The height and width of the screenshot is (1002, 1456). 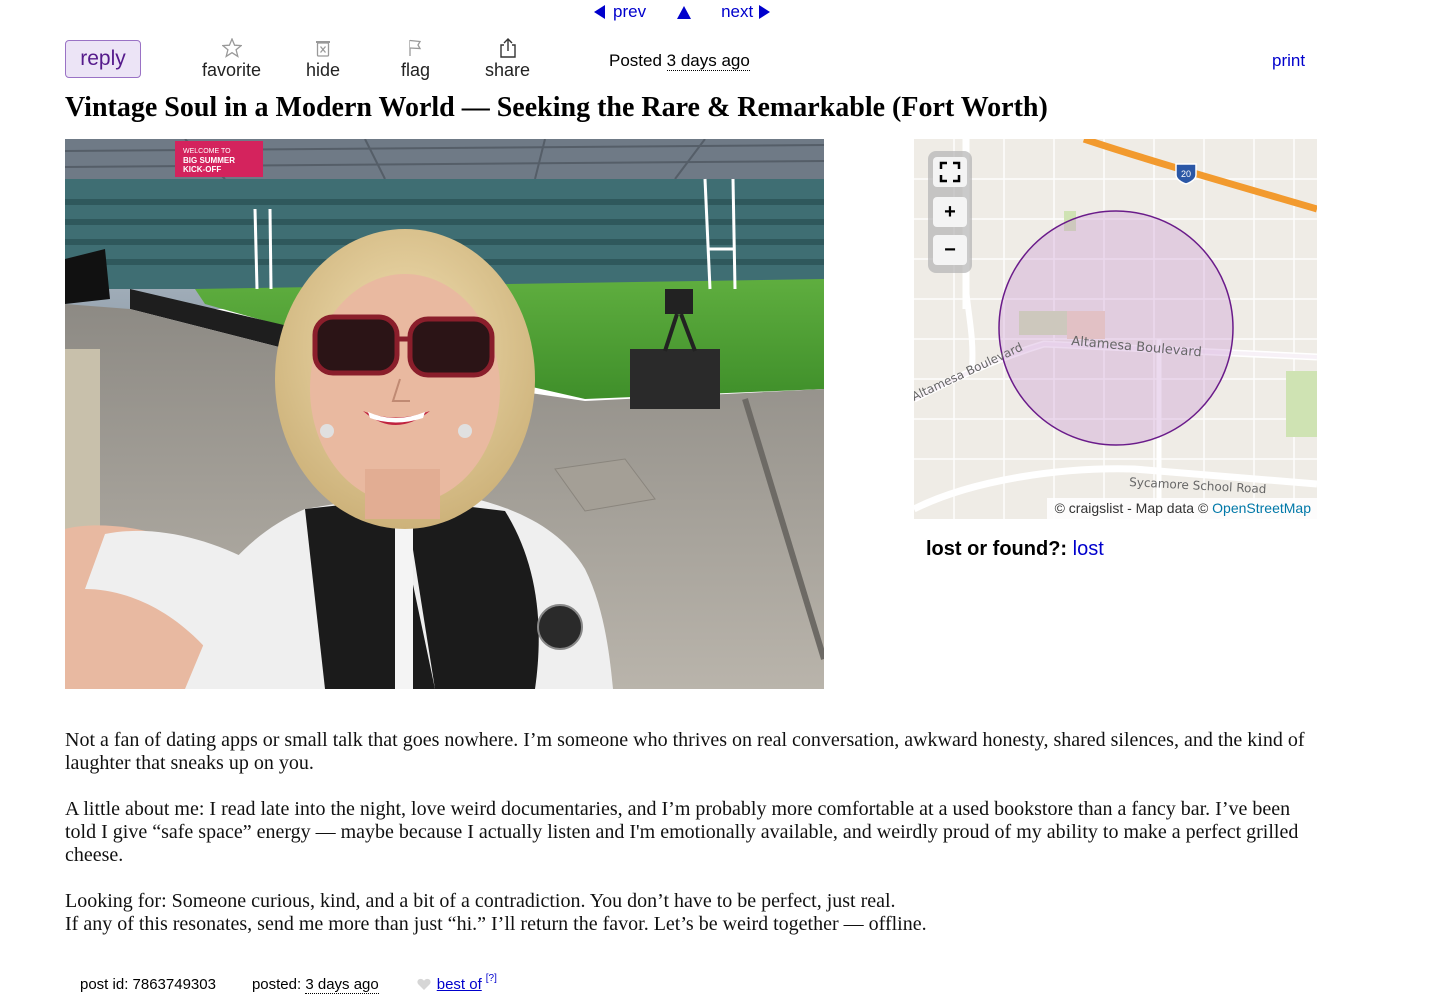 I want to click on up-link, so click(x=683, y=12).